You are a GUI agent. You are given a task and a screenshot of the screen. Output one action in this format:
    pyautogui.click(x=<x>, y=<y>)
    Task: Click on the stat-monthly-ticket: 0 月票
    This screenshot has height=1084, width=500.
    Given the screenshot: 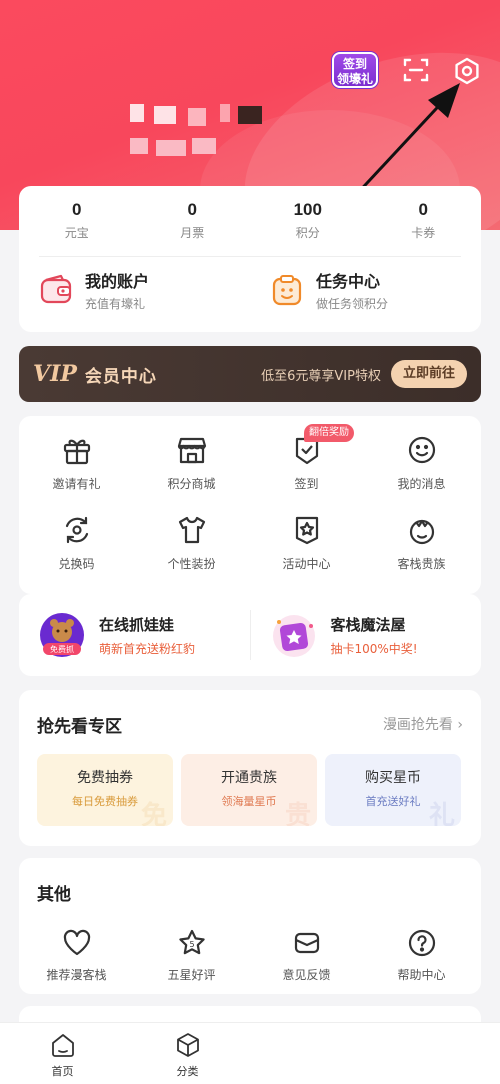 What is the action you would take?
    pyautogui.click(x=193, y=227)
    